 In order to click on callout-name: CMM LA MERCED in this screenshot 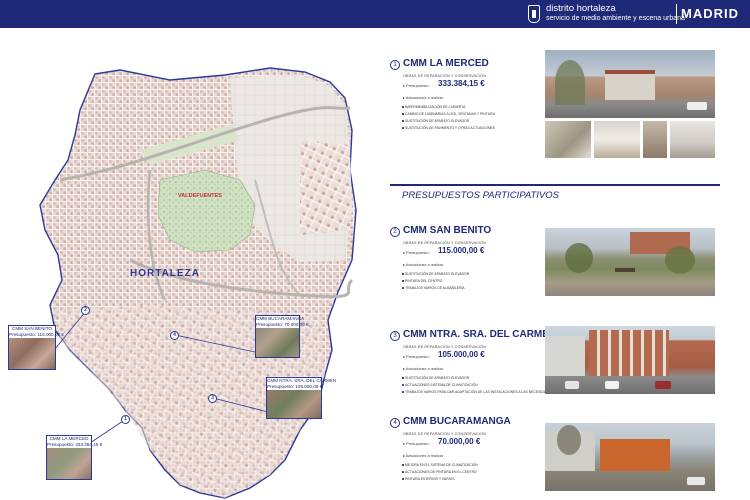, I will do `click(69, 438)`.